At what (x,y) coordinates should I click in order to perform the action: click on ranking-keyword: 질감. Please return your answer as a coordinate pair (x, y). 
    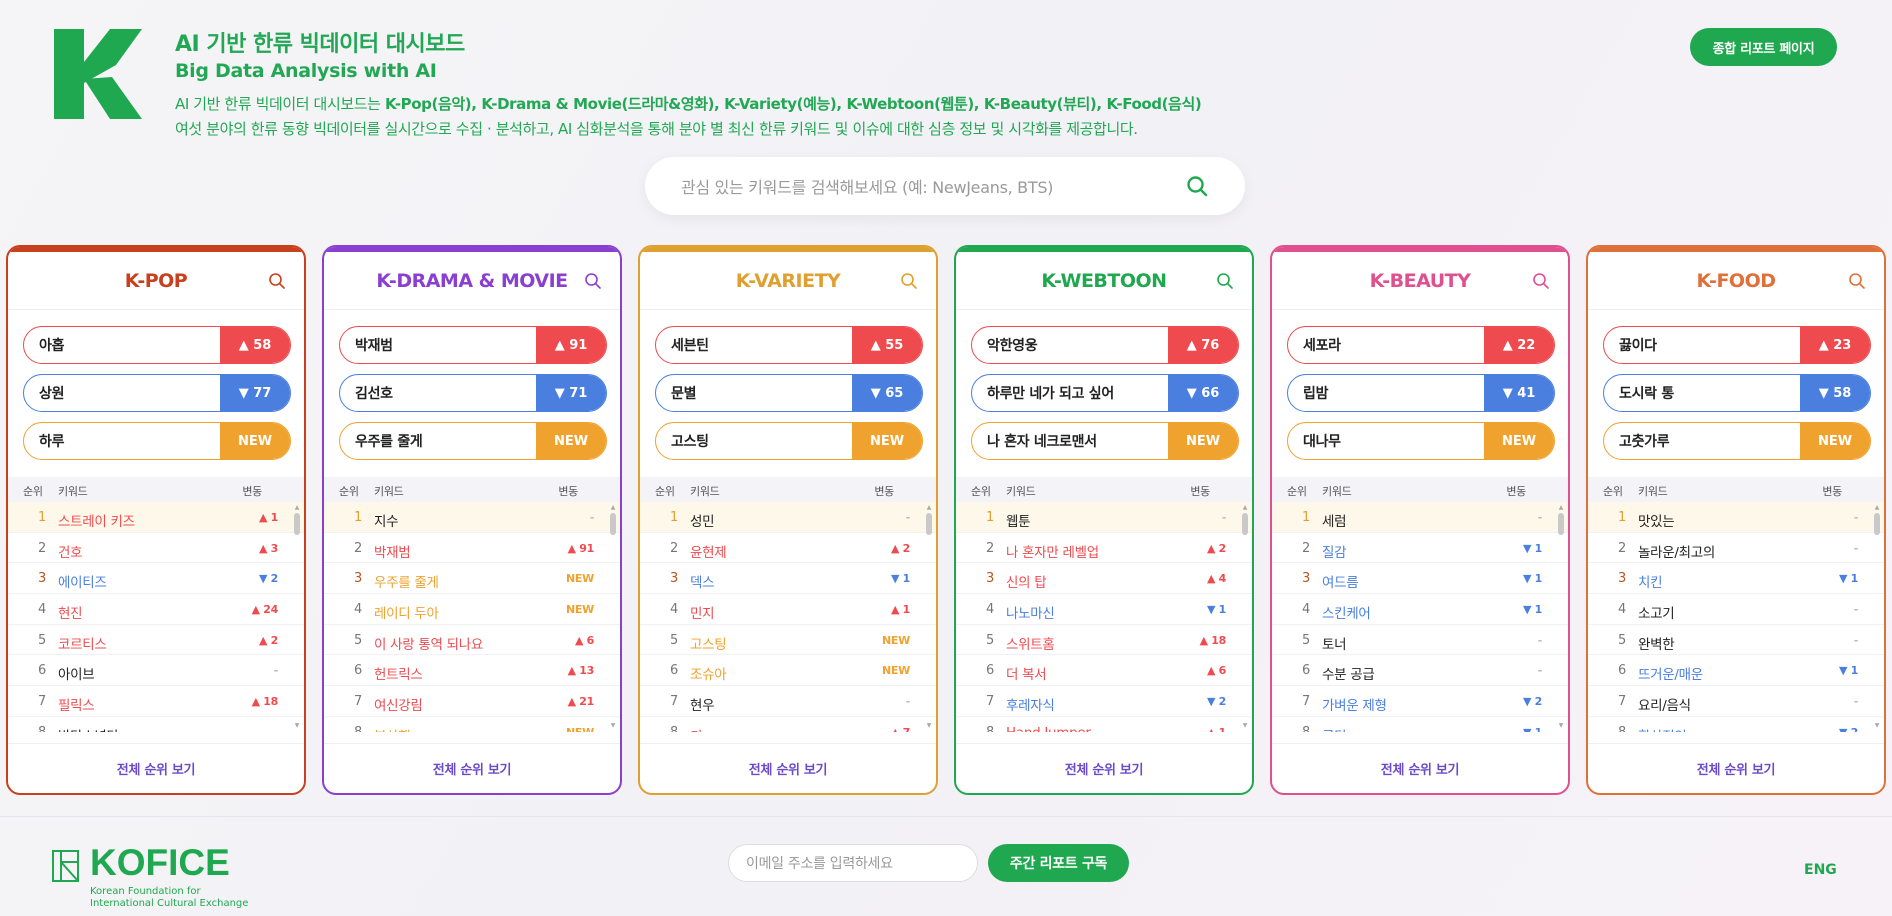
    Looking at the image, I should click on (1334, 551).